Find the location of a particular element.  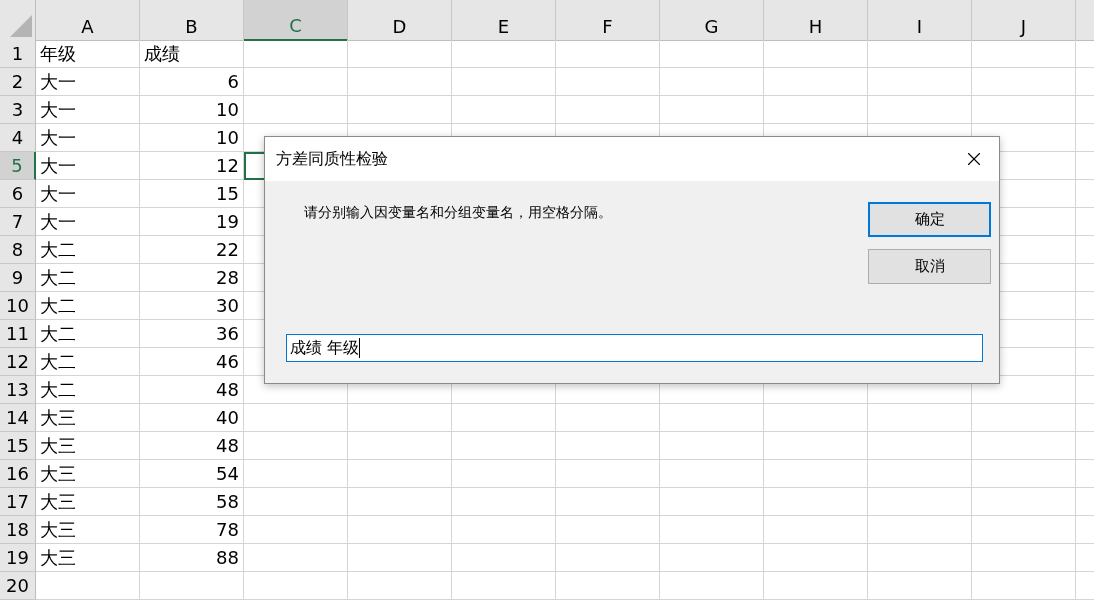

table-cell: 成绩 is located at coordinates (192, 54).